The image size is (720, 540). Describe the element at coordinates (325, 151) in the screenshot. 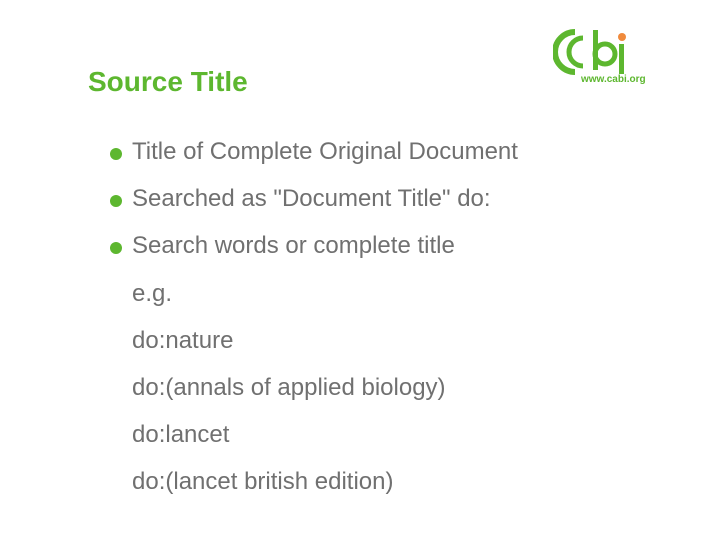

I see `bullet-text: Title of Complete Original Document` at that location.